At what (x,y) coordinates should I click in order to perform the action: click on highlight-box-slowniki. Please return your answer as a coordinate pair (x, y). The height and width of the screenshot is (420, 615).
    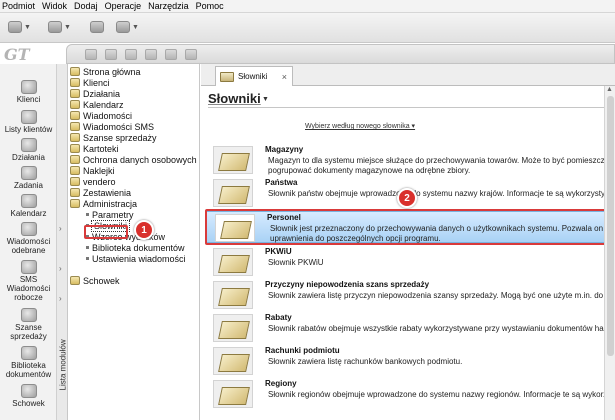
    Looking at the image, I should click on (106, 232).